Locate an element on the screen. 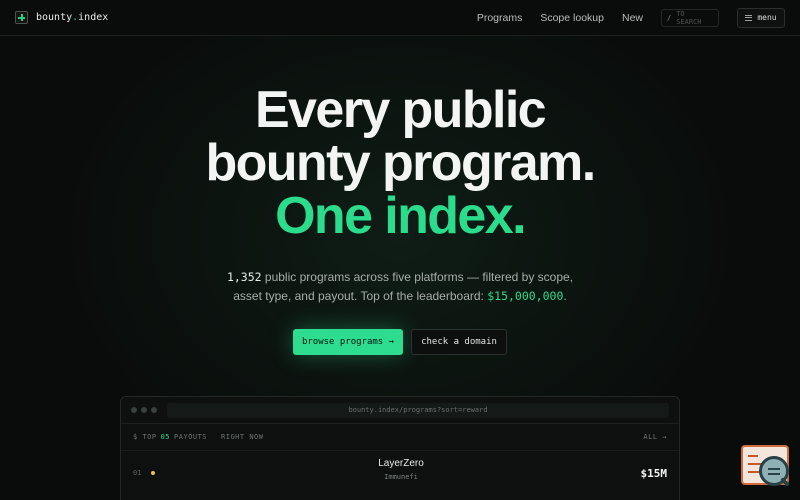 This screenshot has height=500, width=800. nav-link-programs: Programs is located at coordinates (500, 18).